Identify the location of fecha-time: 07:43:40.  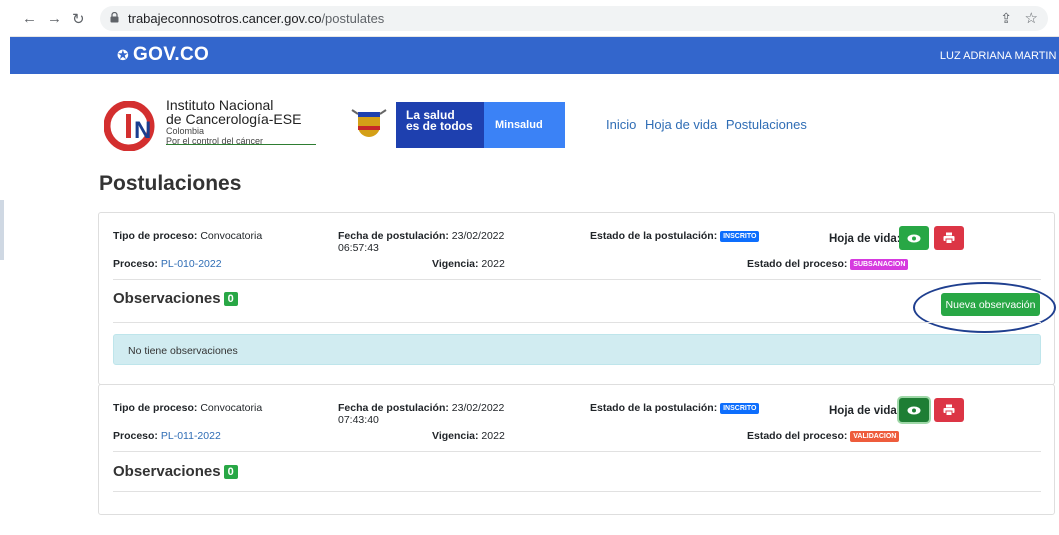
(358, 420).